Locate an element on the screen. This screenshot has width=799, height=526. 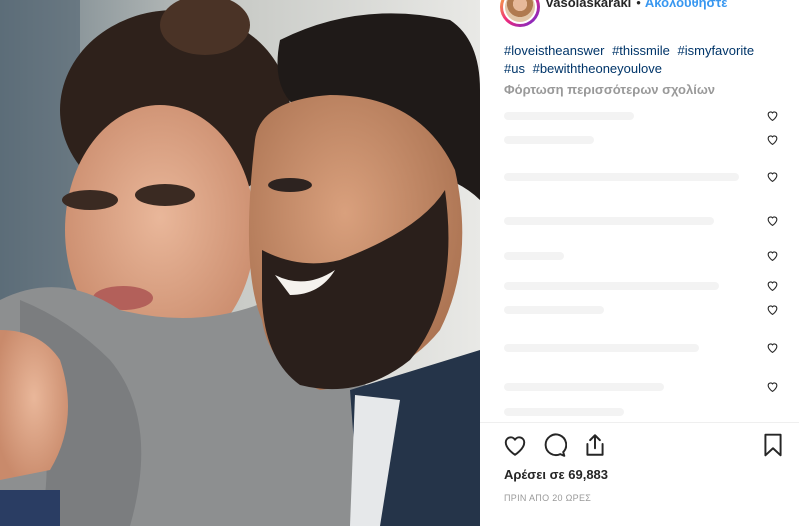
comment-bubble-icon is located at coordinates (554, 445).